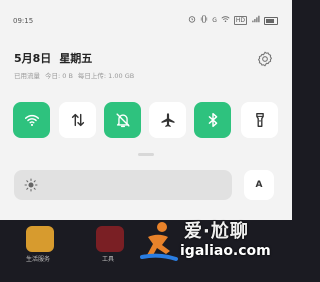 Image resolution: width=320 pixels, height=282 pixels. I want to click on battery-icon, so click(271, 20).